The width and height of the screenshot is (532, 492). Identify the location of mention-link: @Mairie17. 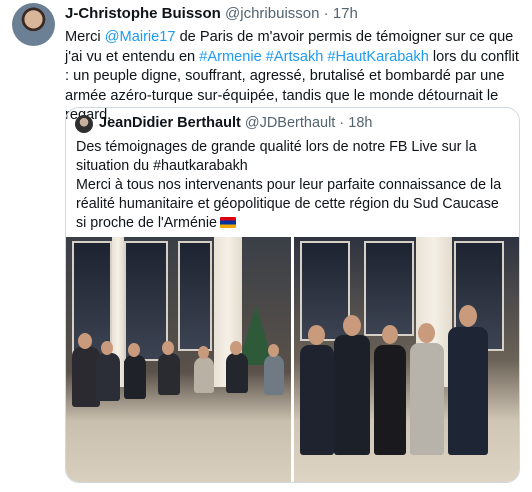
(140, 37).